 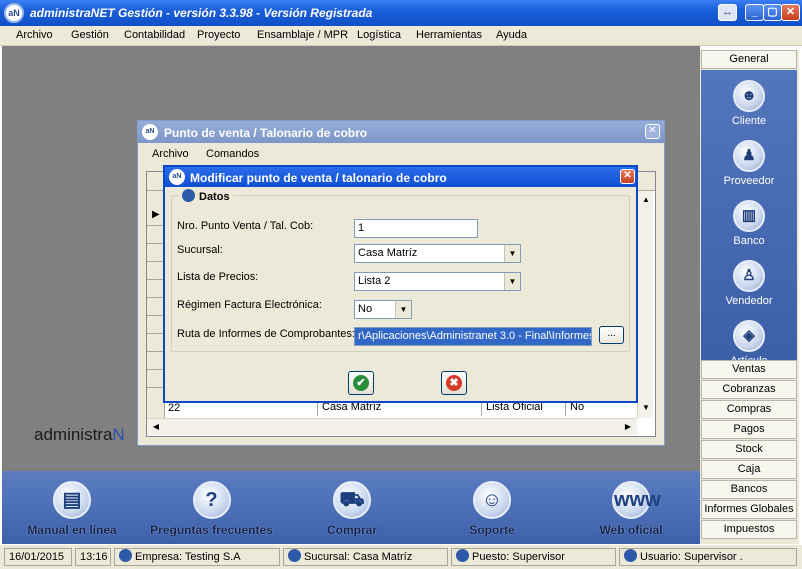 What do you see at coordinates (266, 133) in the screenshot?
I see `pos-window-title: Punto de venta / Talonario de cobro` at bounding box center [266, 133].